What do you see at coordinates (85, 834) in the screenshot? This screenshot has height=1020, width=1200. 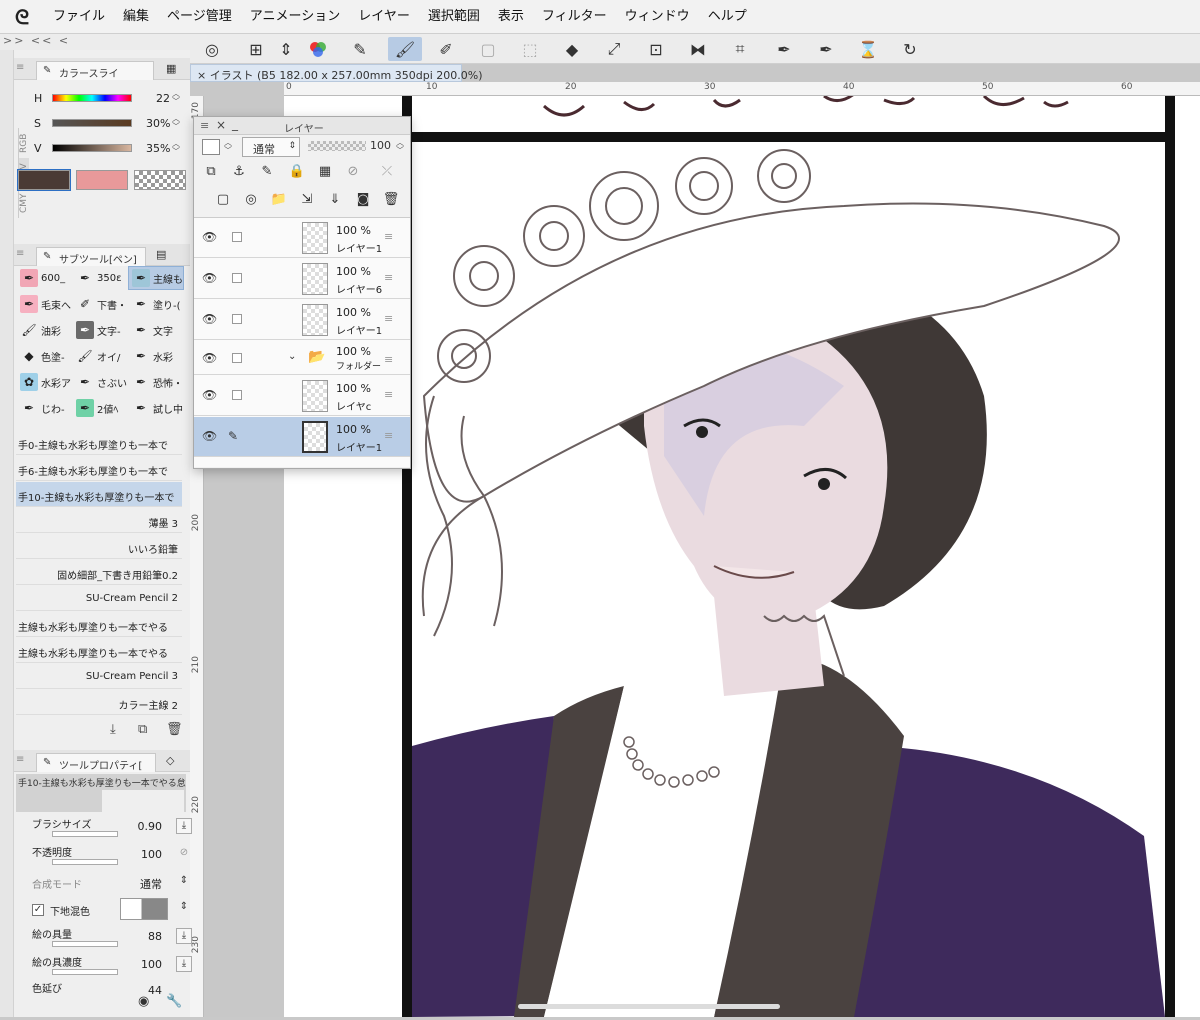 I see `brush-size-slider` at bounding box center [85, 834].